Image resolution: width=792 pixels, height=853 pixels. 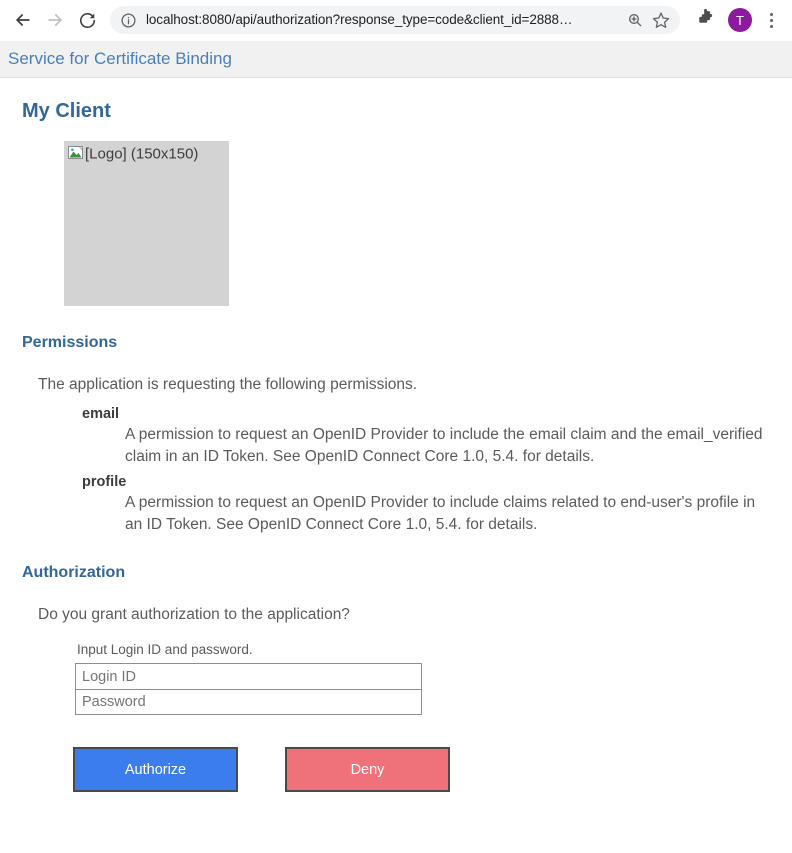 I want to click on zoom-in-icon, so click(x=635, y=20).